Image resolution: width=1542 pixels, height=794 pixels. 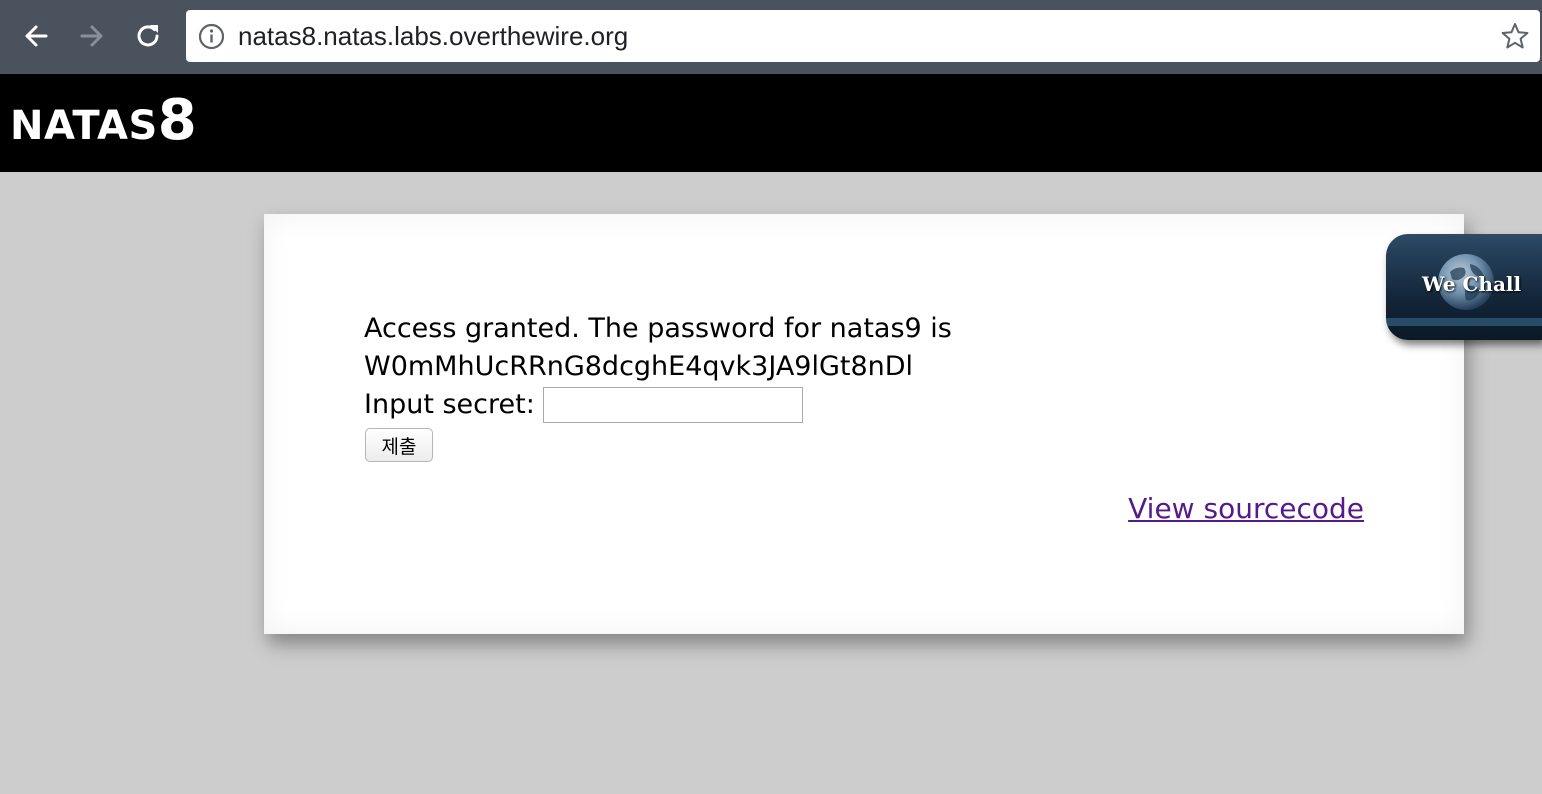 I want to click on info-icon, so click(x=211, y=36).